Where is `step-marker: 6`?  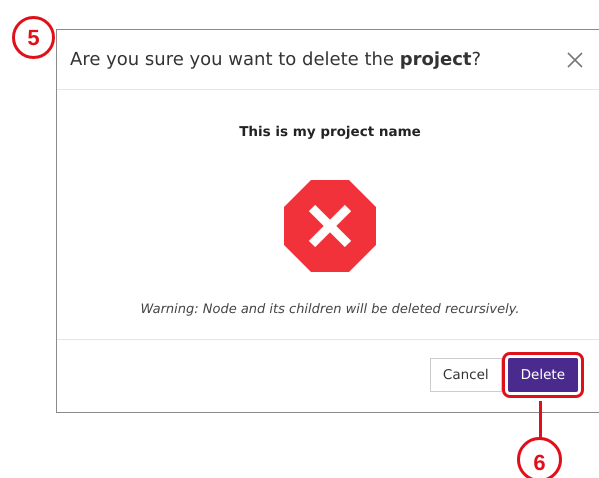
step-marker: 6 is located at coordinates (539, 457).